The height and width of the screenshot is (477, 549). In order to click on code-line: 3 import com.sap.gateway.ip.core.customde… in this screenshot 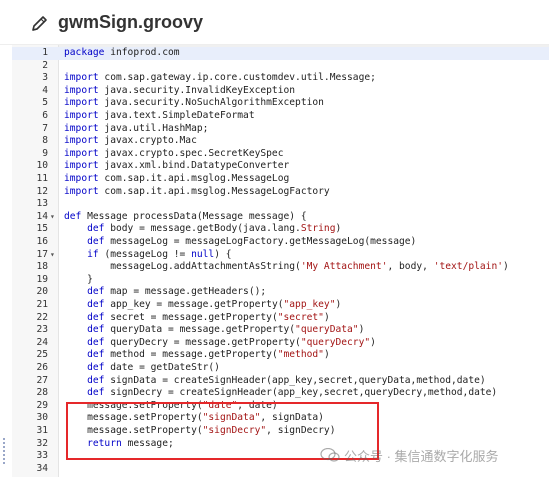, I will do `click(280, 78)`.